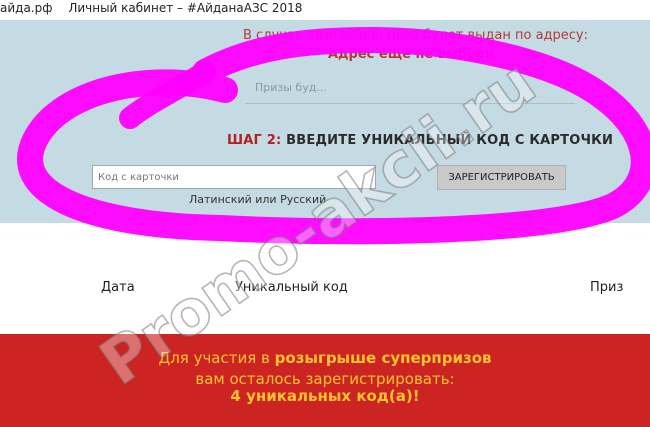  I want to click on banner-line-3: 4 уникальных код(а)!, so click(325, 396).